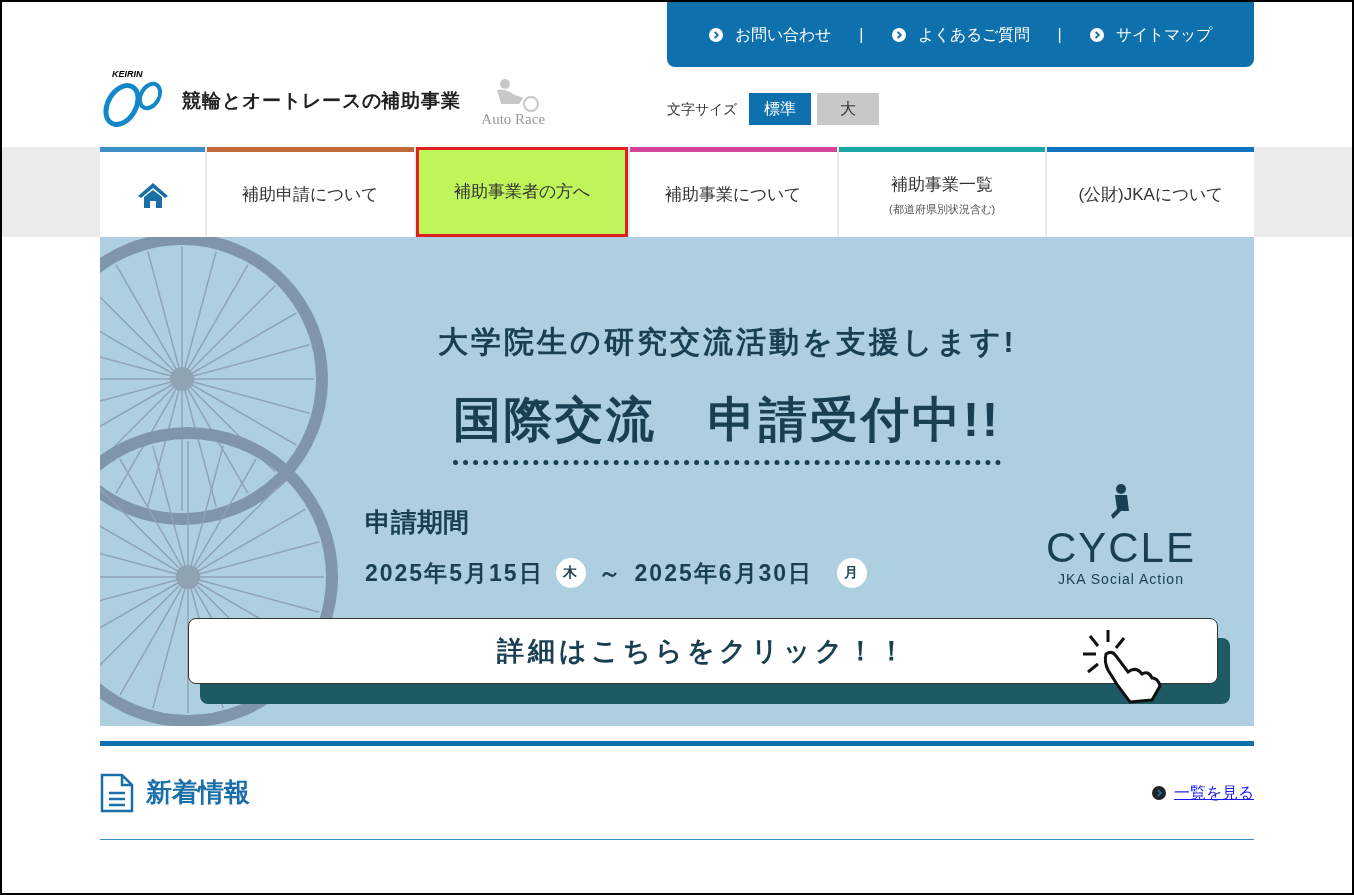  What do you see at coordinates (727, 424) in the screenshot?
I see `banner-headline: 国際交流 申請受付中!!` at bounding box center [727, 424].